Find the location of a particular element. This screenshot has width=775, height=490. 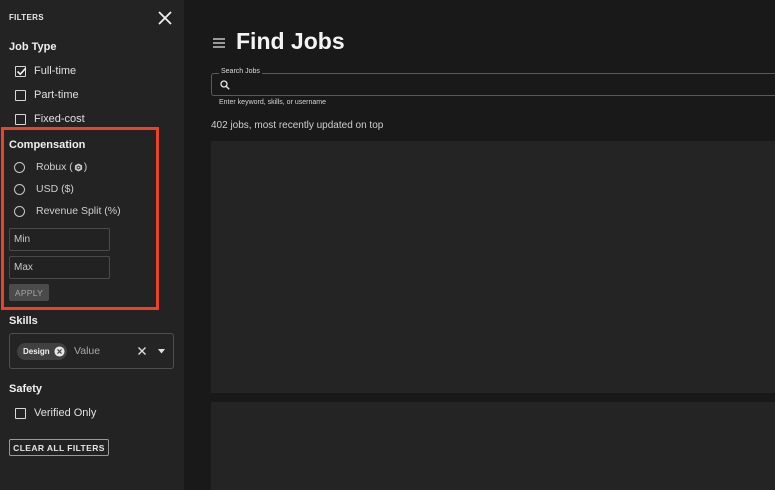

checkbox-fixed-cost: Fixed-cost is located at coordinates (50, 119).